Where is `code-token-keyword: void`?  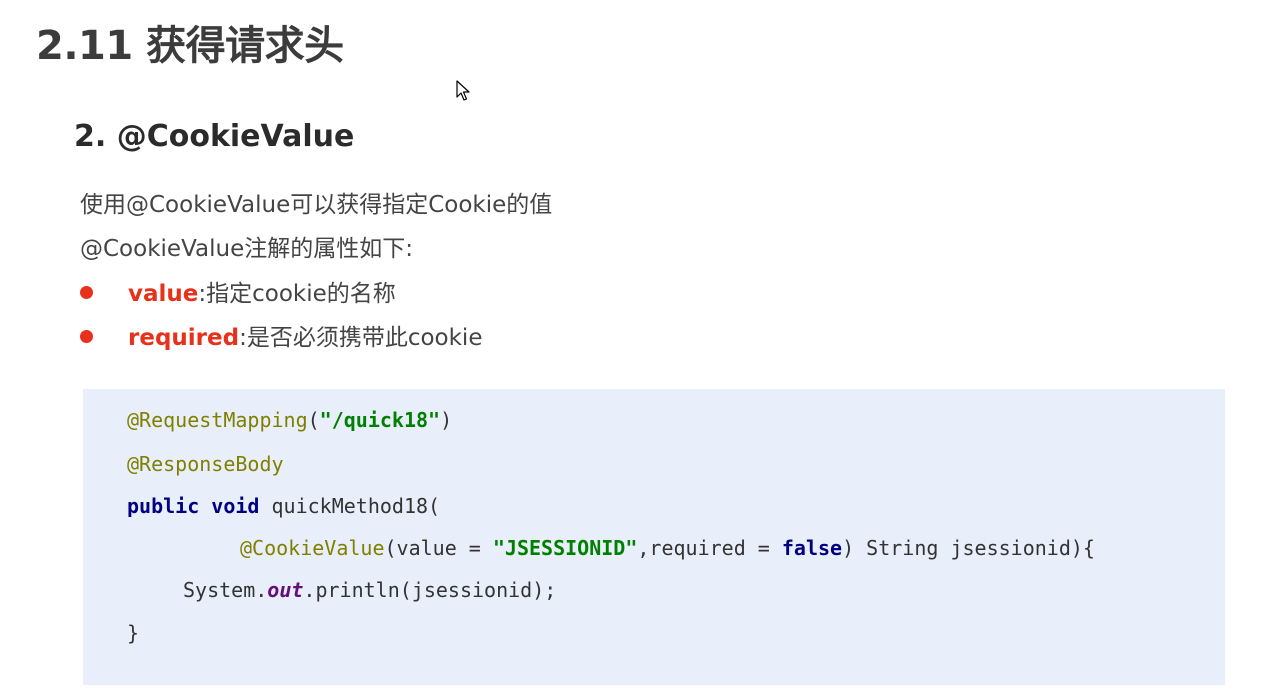
code-token-keyword: void is located at coordinates (235, 506).